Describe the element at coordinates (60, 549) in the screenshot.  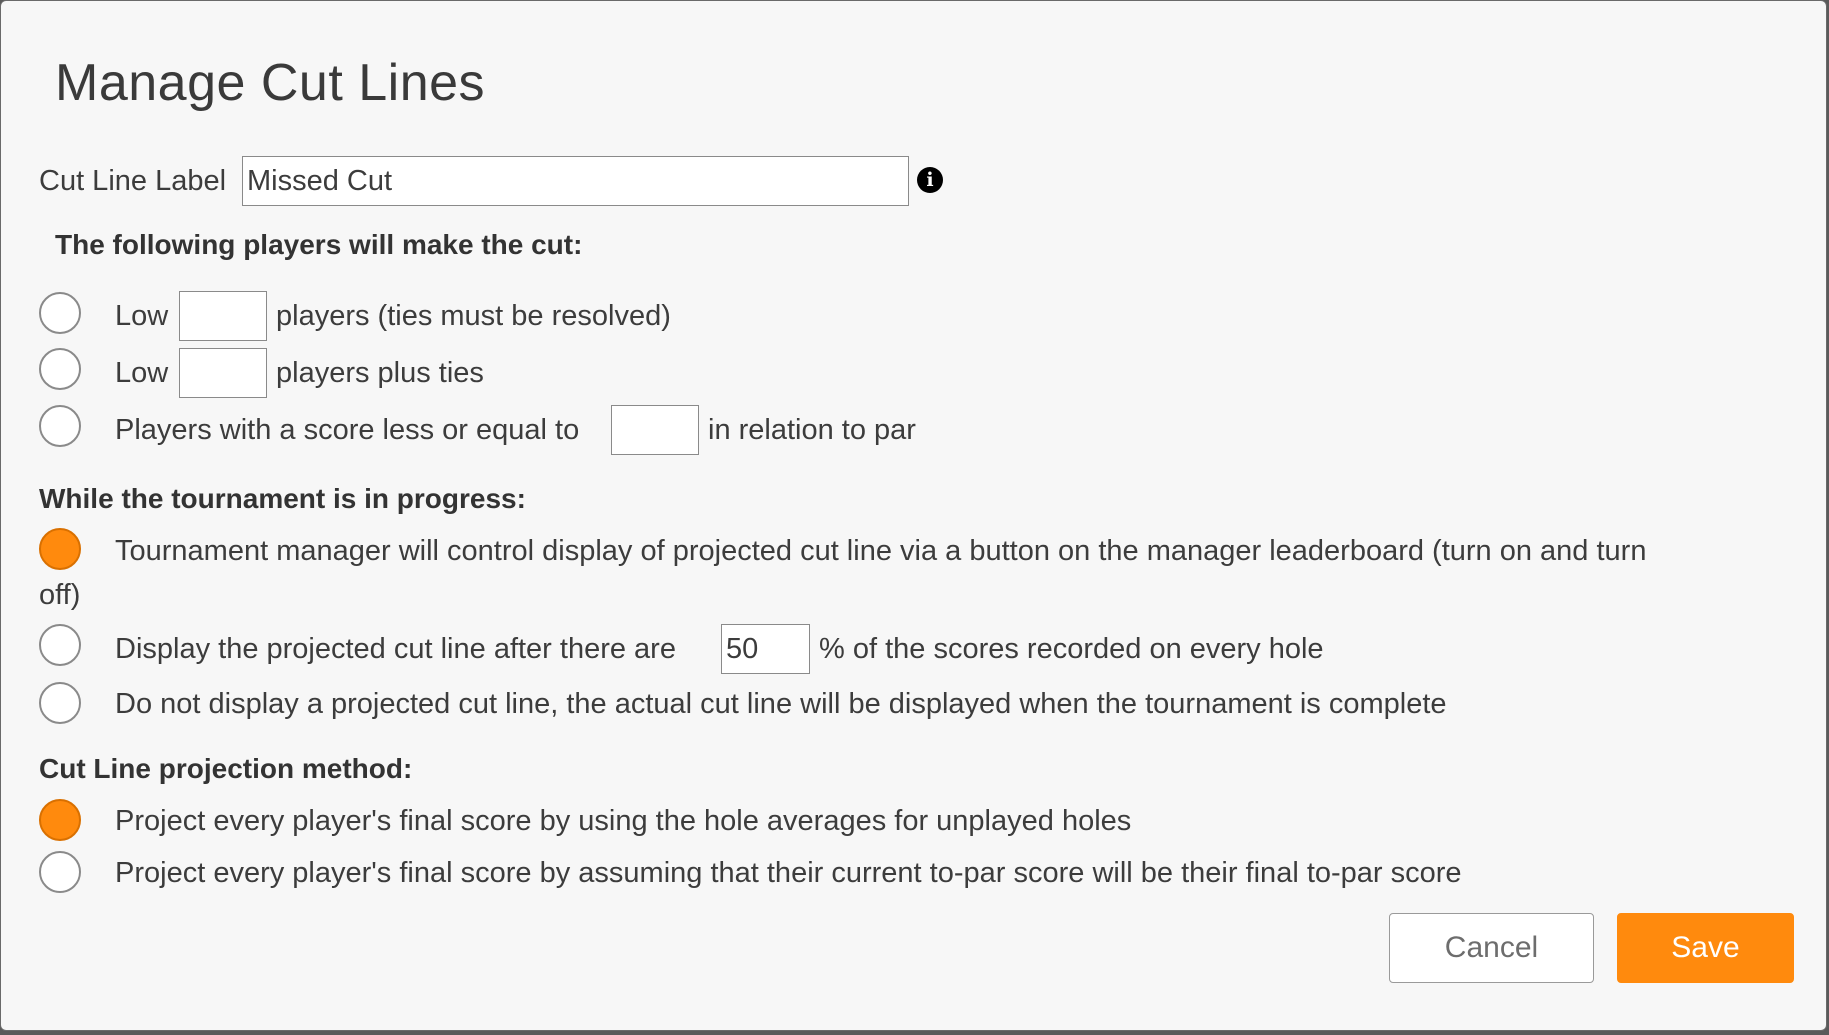
I see `radio-manager-control` at that location.